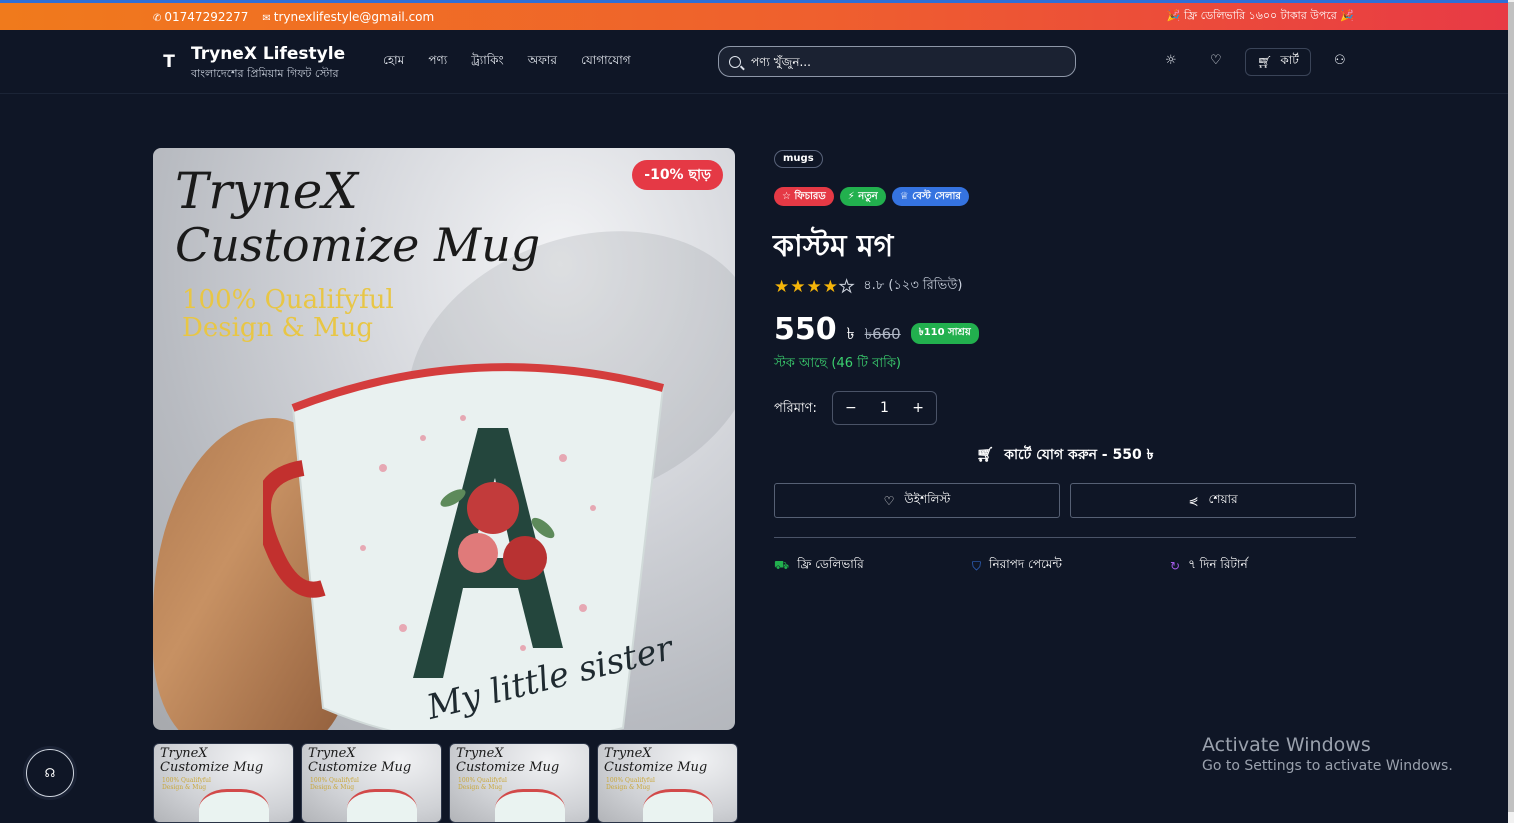  I want to click on email-address: trynexlifestyle@gmail.com, so click(354, 16).